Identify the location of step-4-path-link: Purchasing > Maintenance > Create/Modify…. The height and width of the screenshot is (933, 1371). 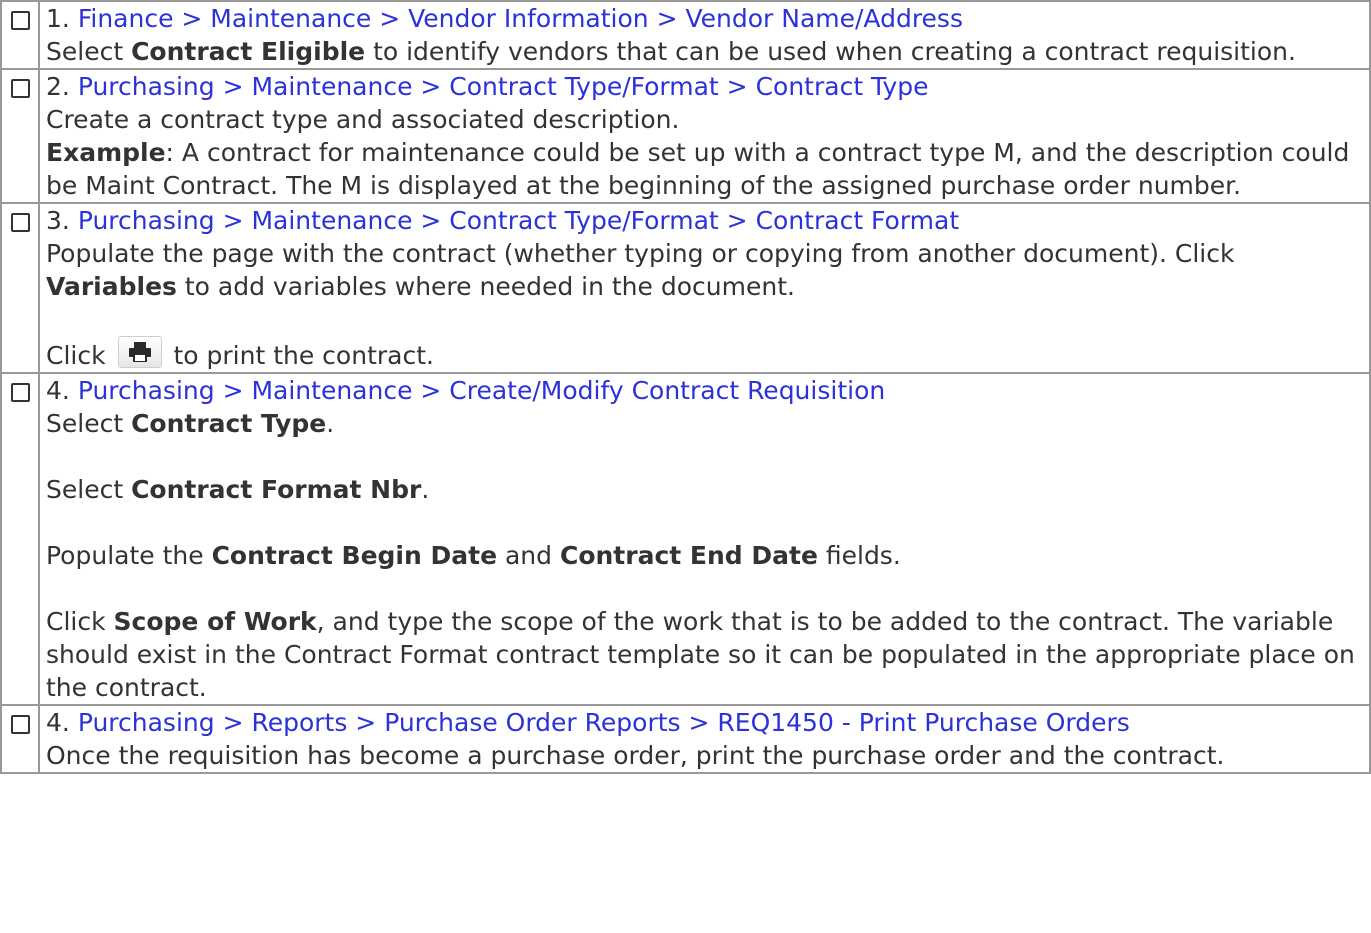
(481, 390).